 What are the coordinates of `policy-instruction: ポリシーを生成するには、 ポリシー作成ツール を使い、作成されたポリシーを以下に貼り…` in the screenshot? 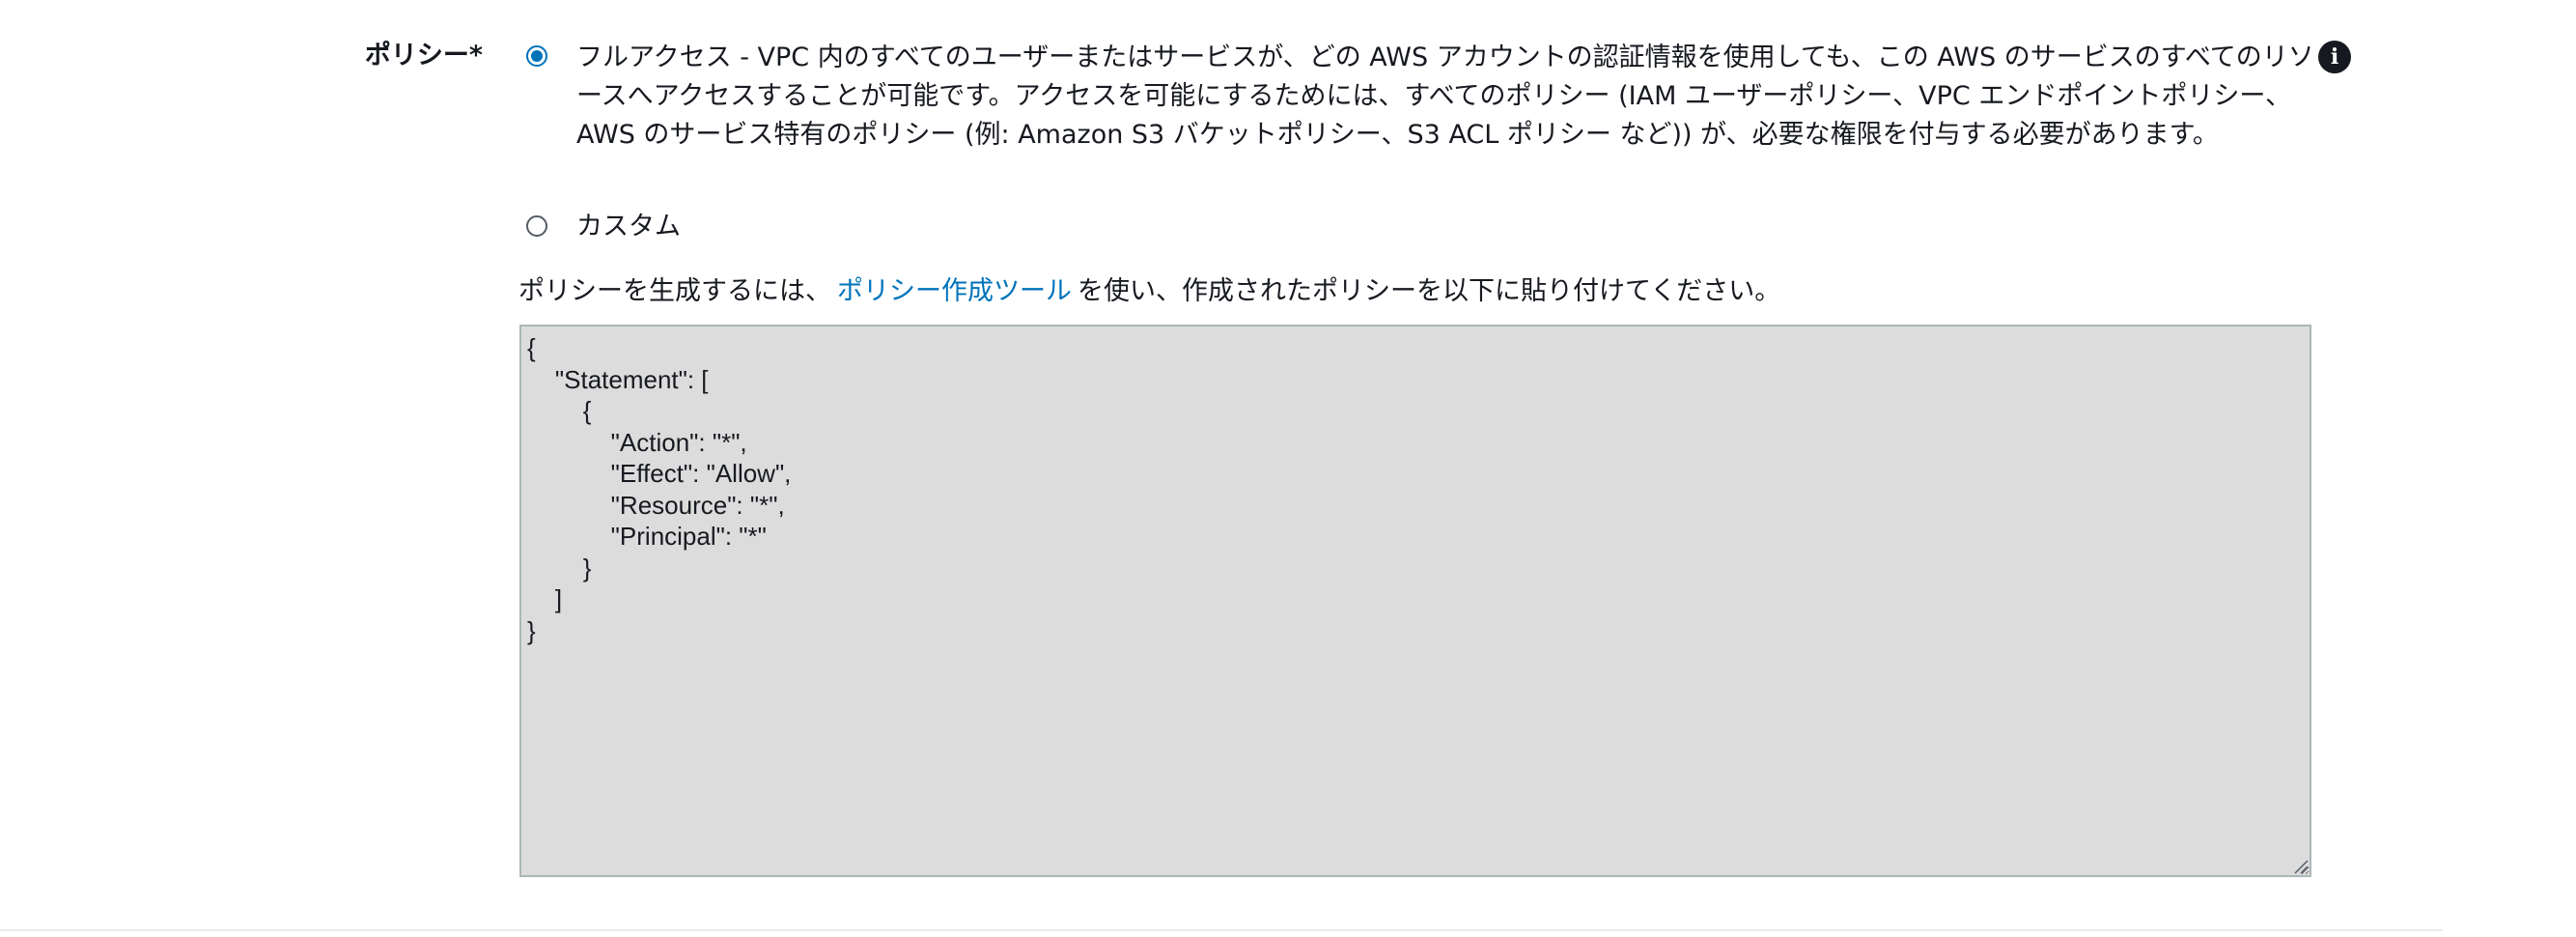 It's located at (1149, 291).